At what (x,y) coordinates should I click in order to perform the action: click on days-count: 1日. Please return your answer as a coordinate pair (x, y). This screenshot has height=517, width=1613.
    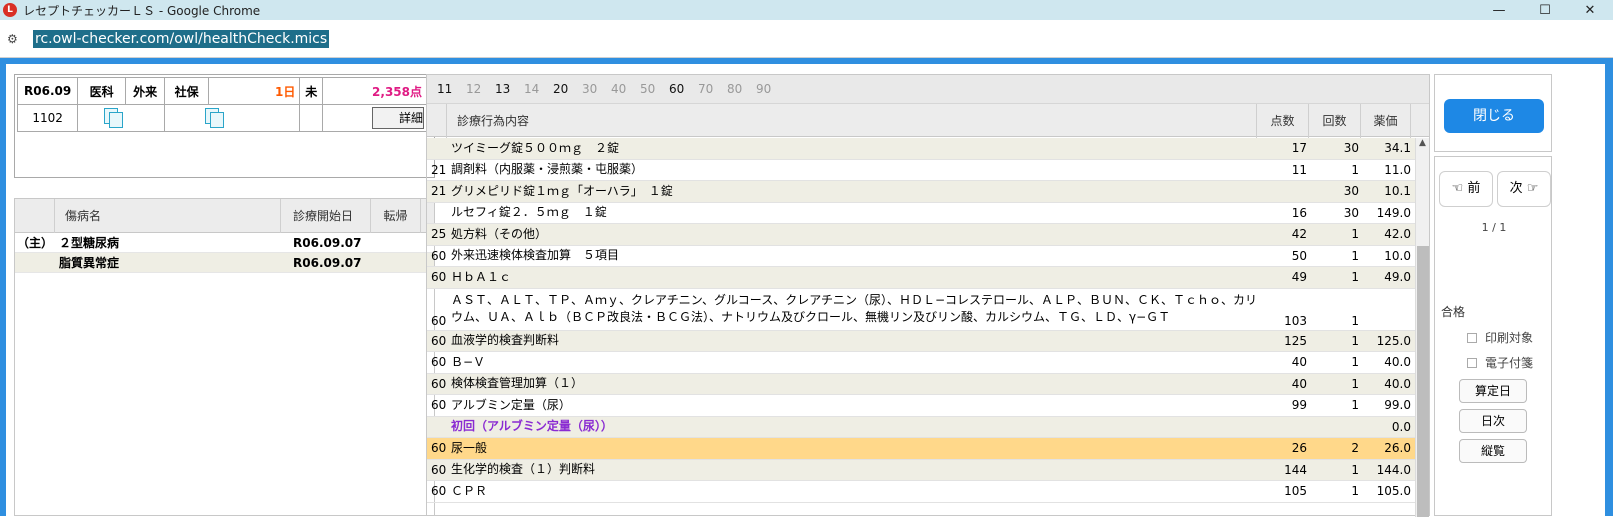
    Looking at the image, I should click on (254, 91).